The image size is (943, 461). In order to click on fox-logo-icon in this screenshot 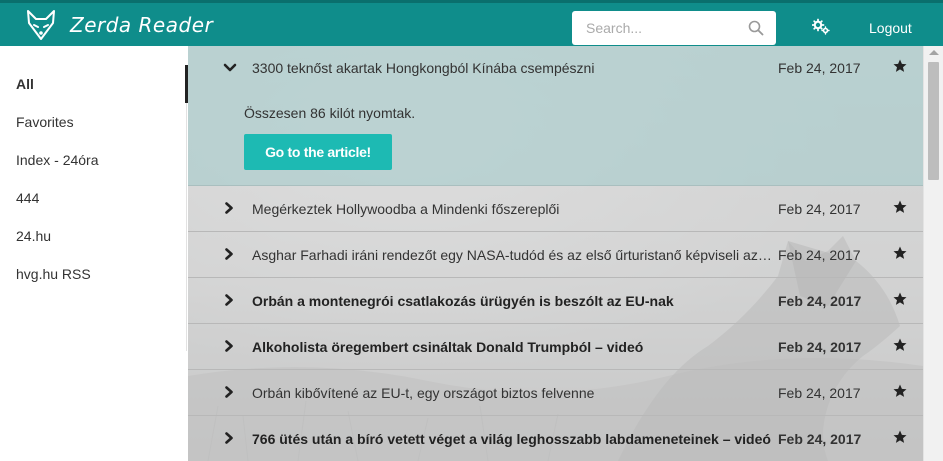, I will do `click(41, 24)`.